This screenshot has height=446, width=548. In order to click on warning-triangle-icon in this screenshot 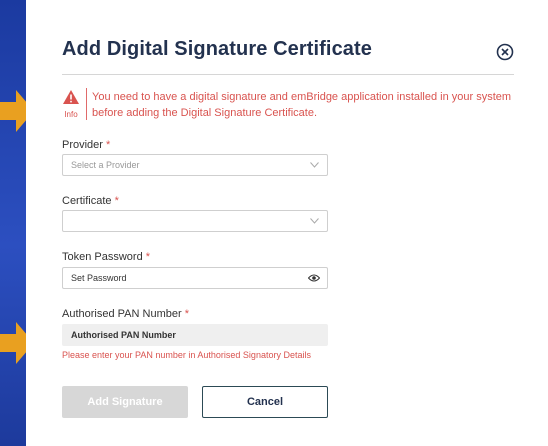, I will do `click(71, 97)`.